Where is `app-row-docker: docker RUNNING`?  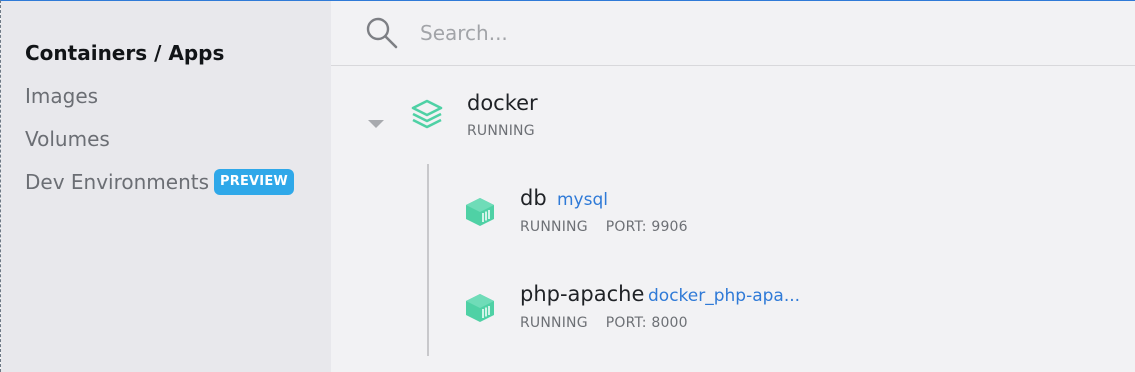
app-row-docker: docker RUNNING is located at coordinates (733, 119).